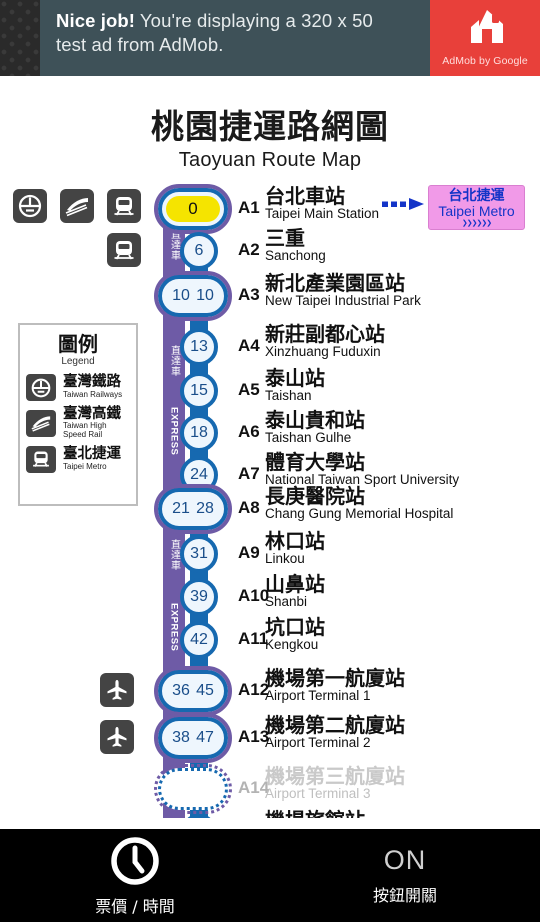  Describe the element at coordinates (288, 395) in the screenshot. I see `station-name-en-A5: Taishan` at that location.